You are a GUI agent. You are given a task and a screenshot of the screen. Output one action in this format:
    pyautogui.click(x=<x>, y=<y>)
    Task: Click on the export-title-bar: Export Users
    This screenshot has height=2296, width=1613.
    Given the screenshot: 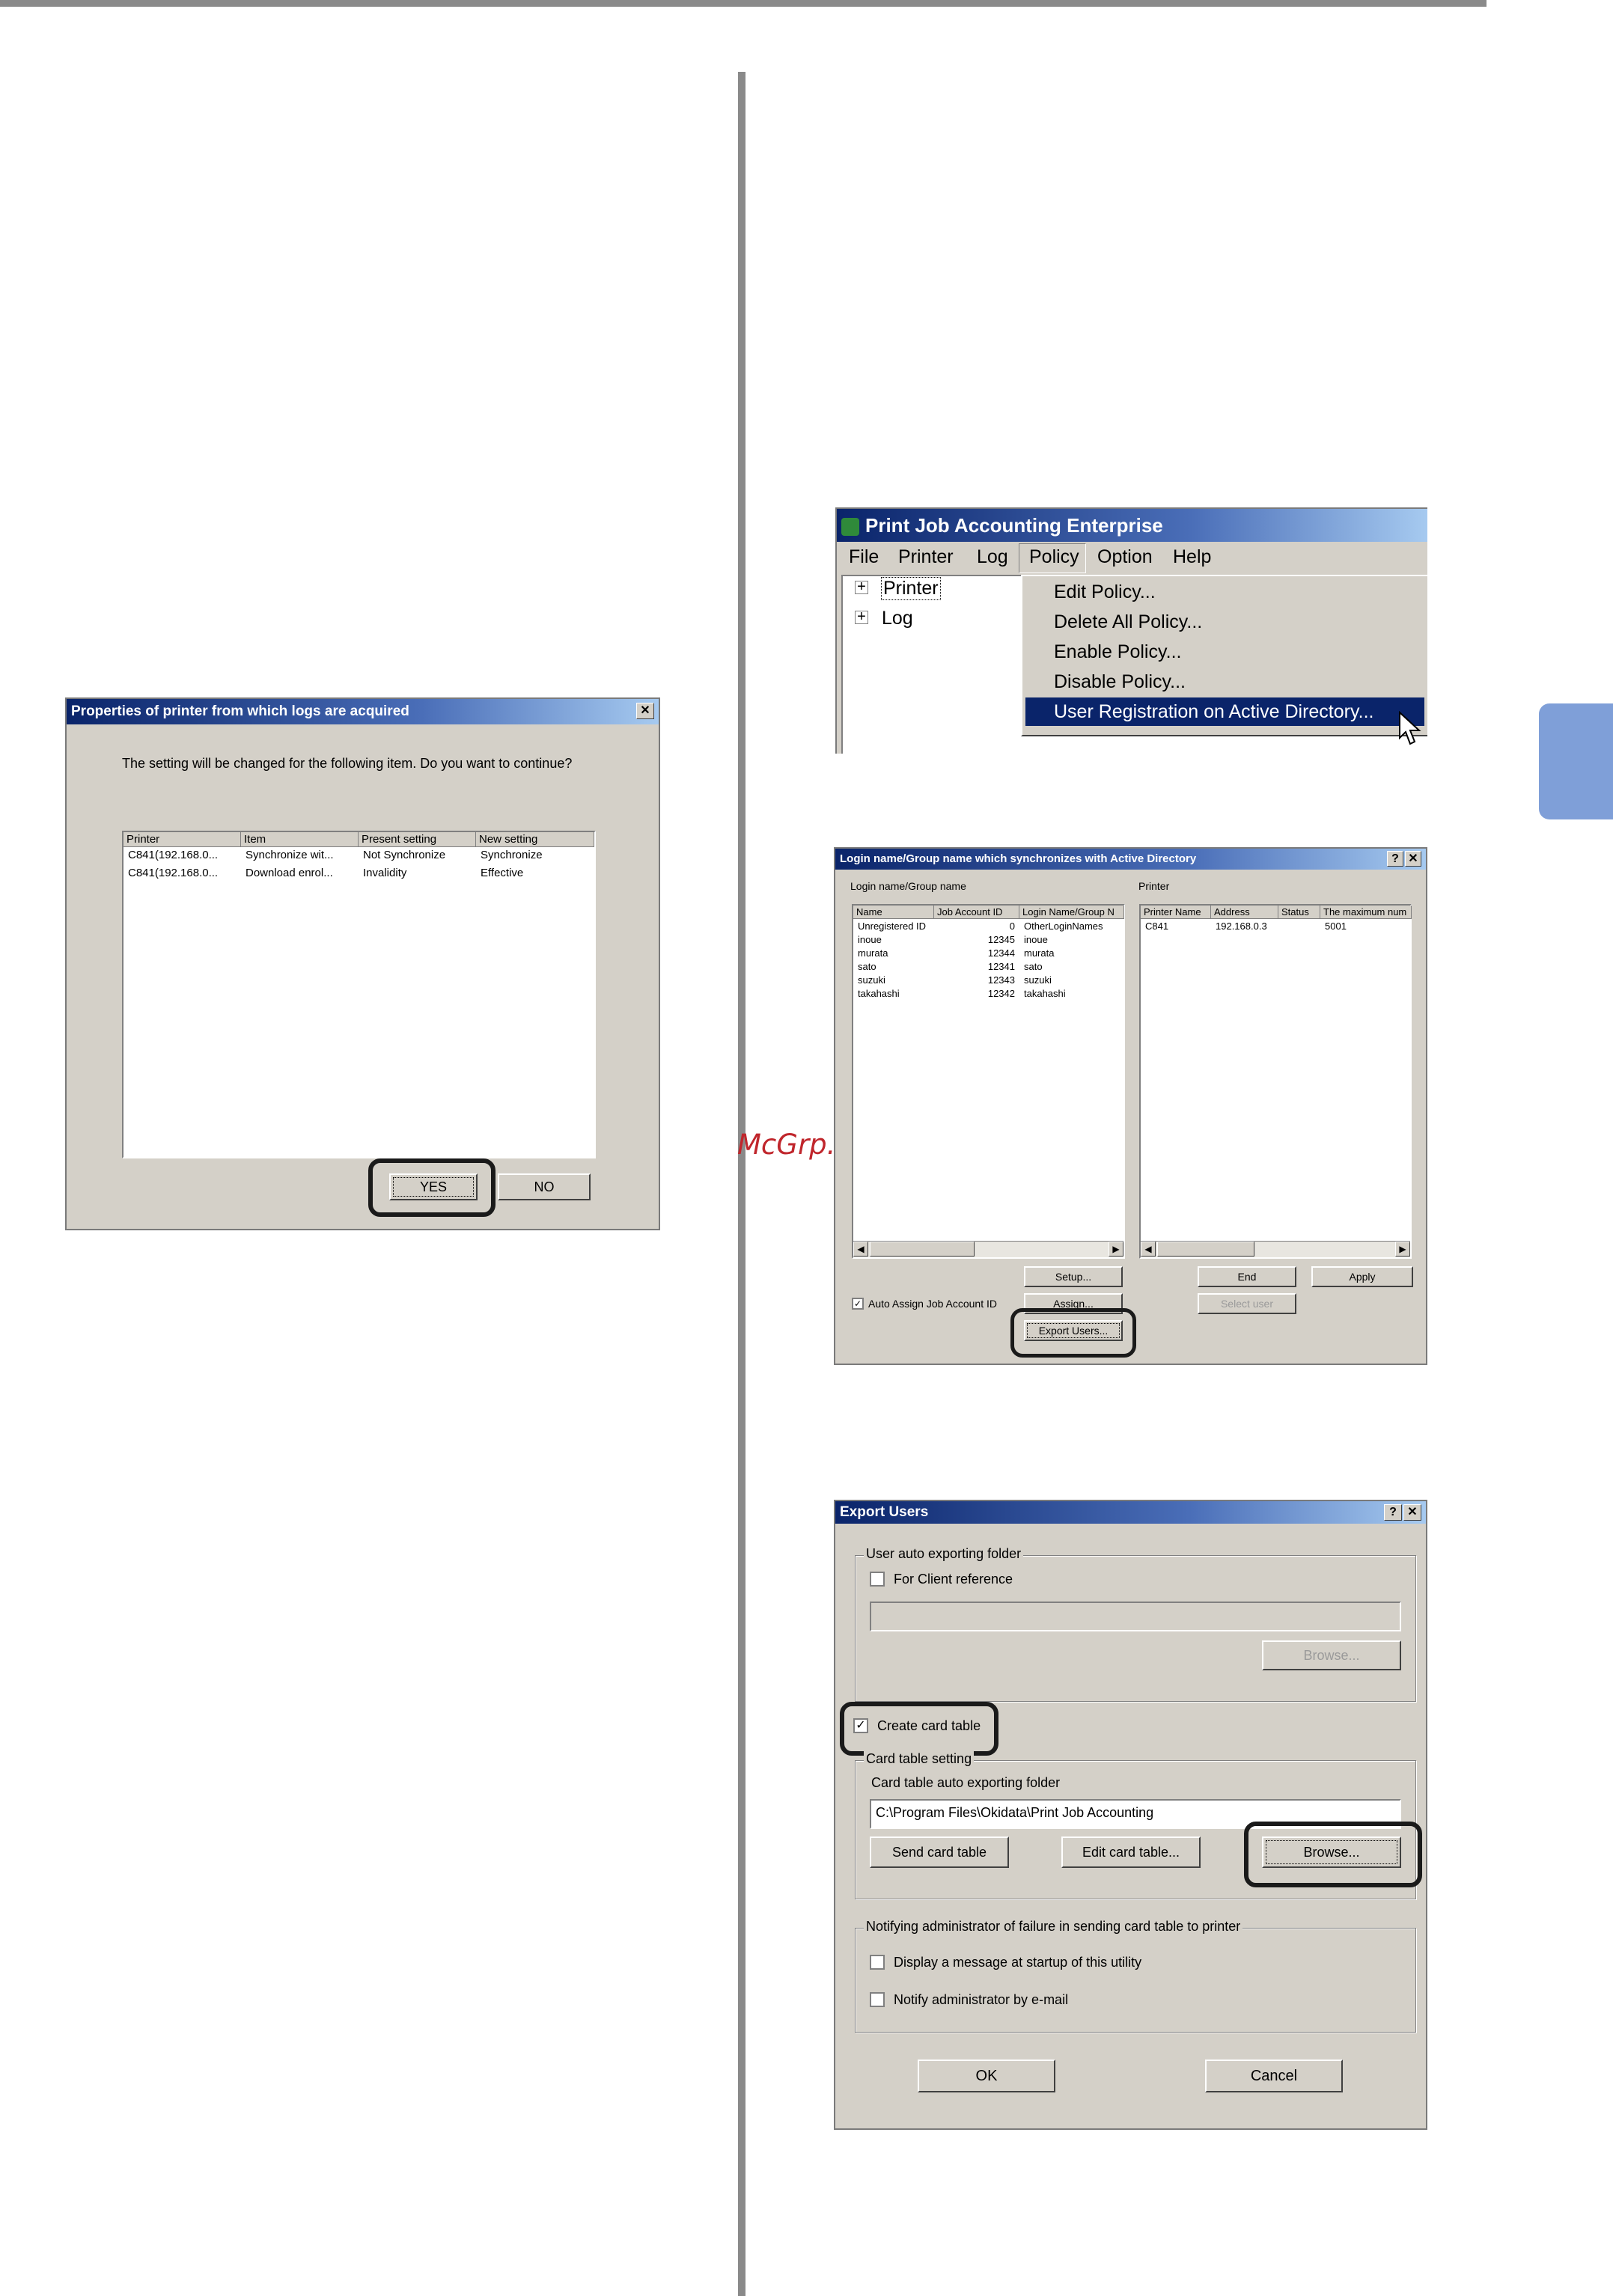 What is the action you would take?
    pyautogui.click(x=1130, y=1512)
    